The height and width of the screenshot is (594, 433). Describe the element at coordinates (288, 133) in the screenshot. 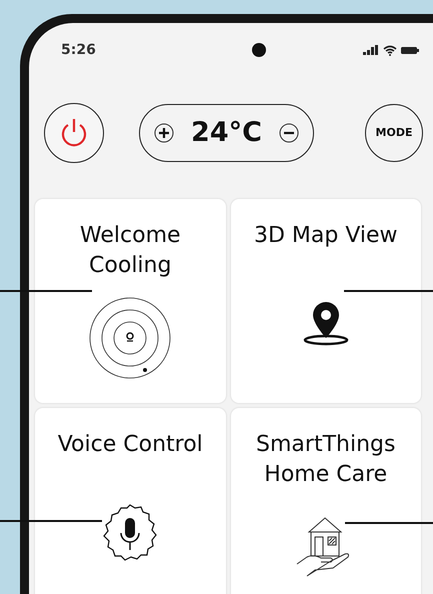

I see `minus-button-icon` at that location.